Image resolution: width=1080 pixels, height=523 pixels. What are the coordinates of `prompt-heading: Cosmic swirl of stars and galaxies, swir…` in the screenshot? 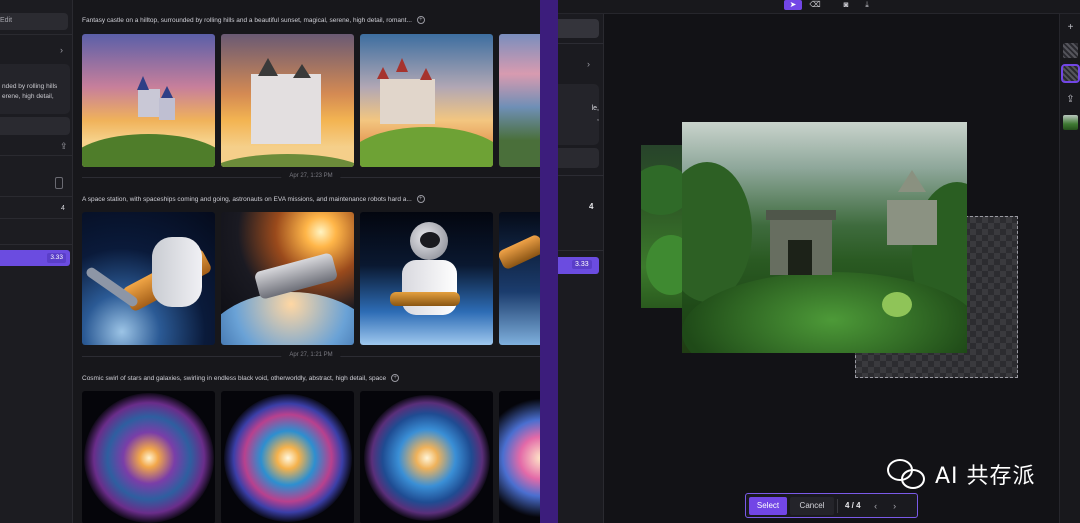 It's located at (241, 378).